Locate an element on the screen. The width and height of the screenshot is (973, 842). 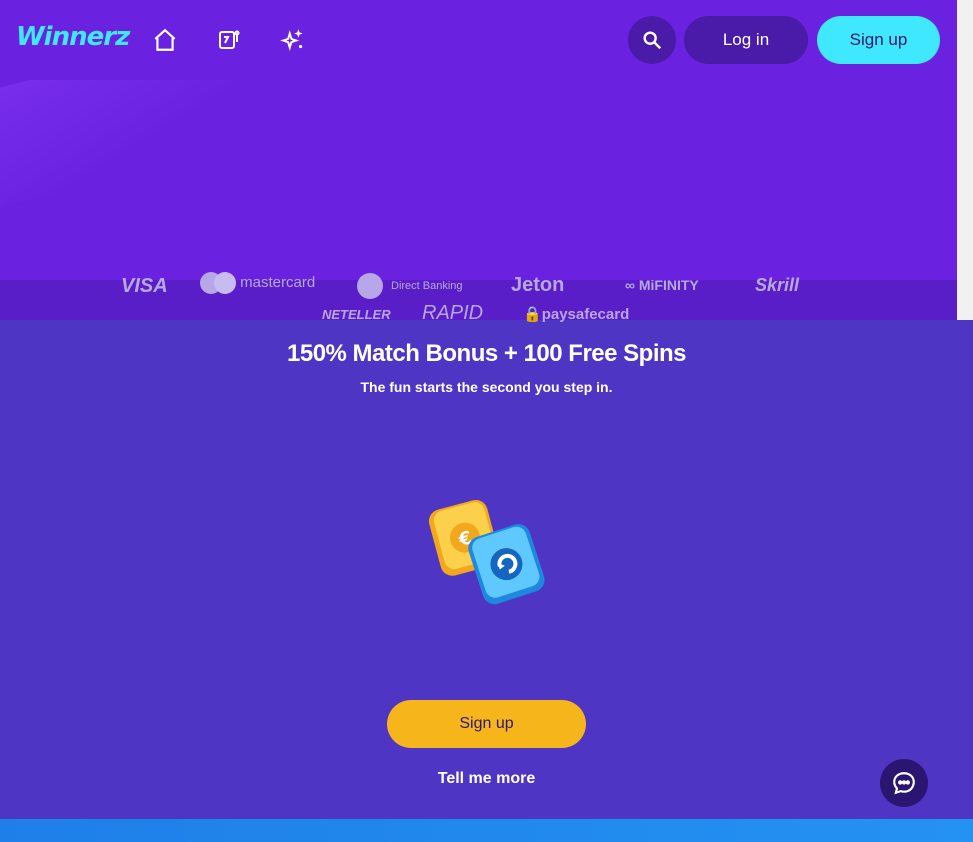
promo-subtitle: The fun starts the second you step in. is located at coordinates (486, 387).